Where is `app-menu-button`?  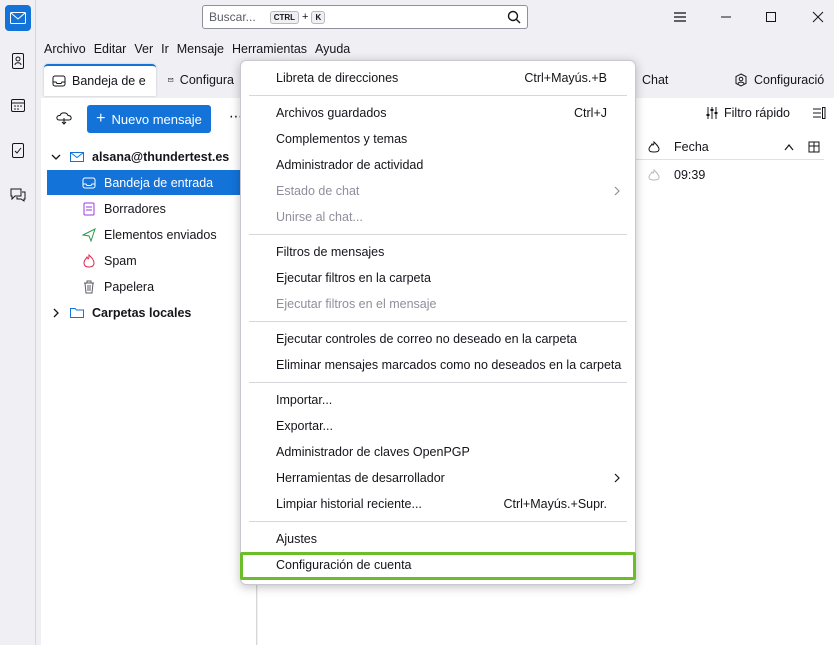
app-menu-button is located at coordinates (680, 17).